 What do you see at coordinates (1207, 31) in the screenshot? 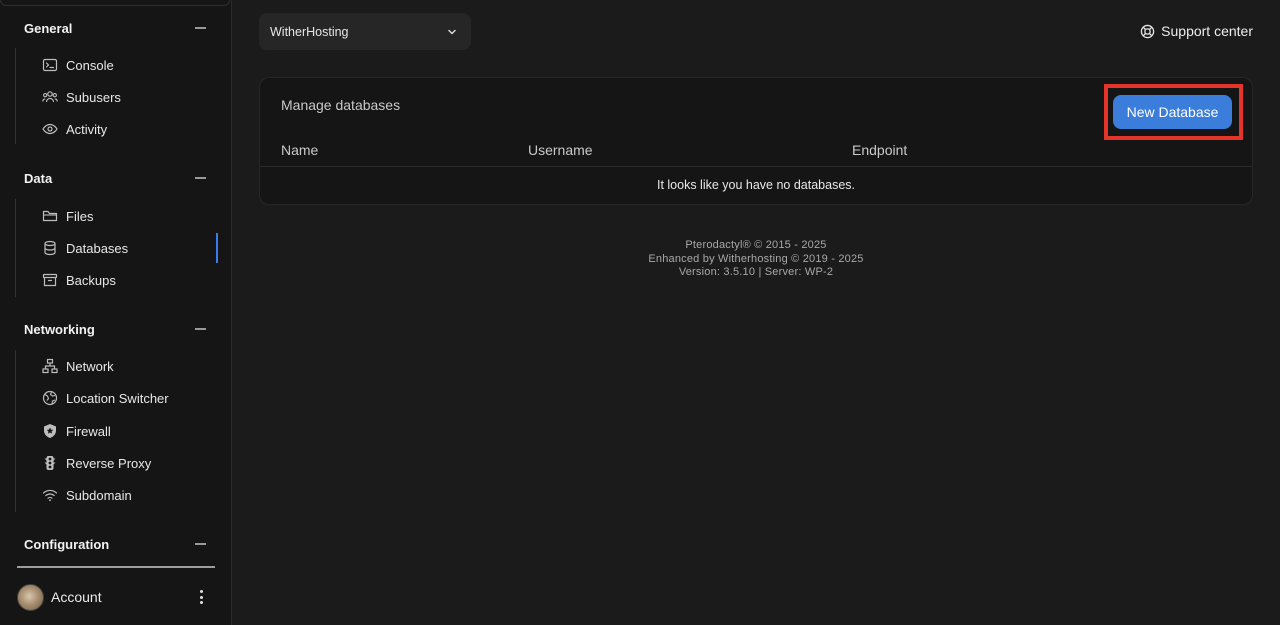
I see `support-center-label: Support center` at bounding box center [1207, 31].